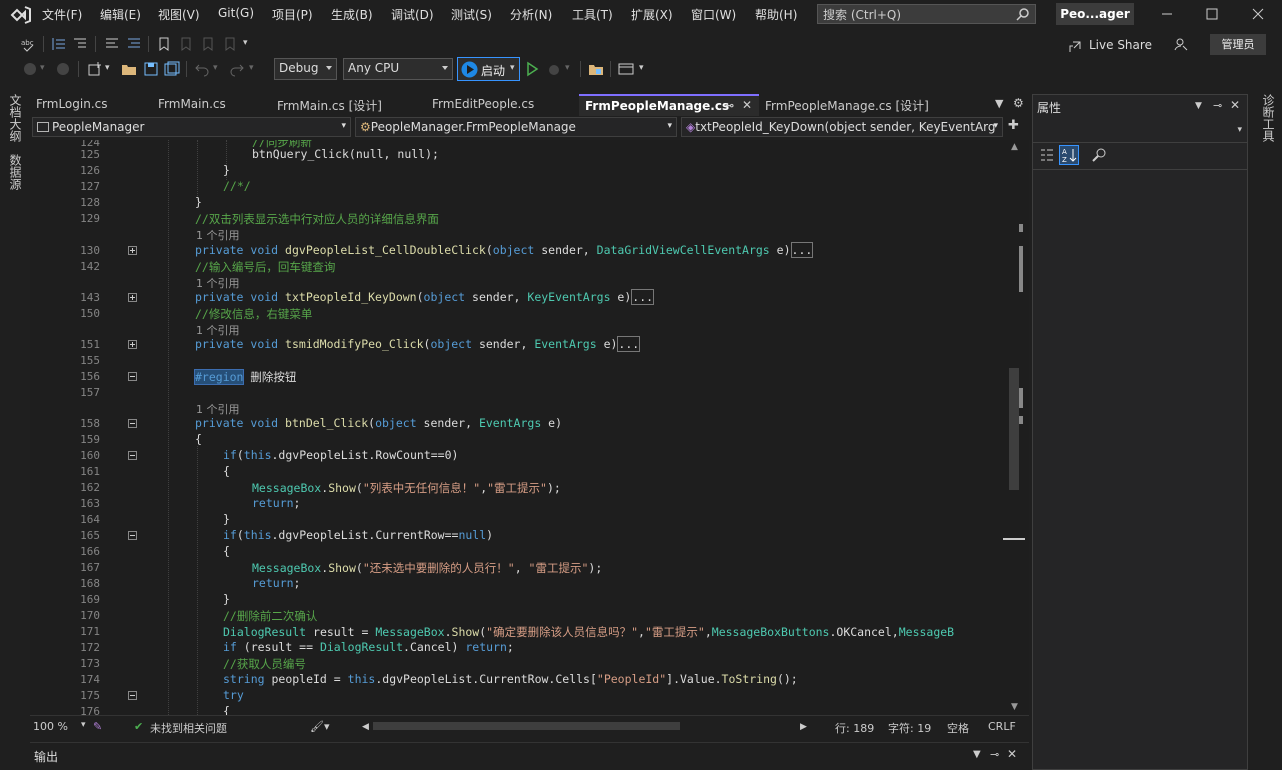 The image size is (1282, 770). I want to click on visual-studio-logo-icon, so click(21, 15).